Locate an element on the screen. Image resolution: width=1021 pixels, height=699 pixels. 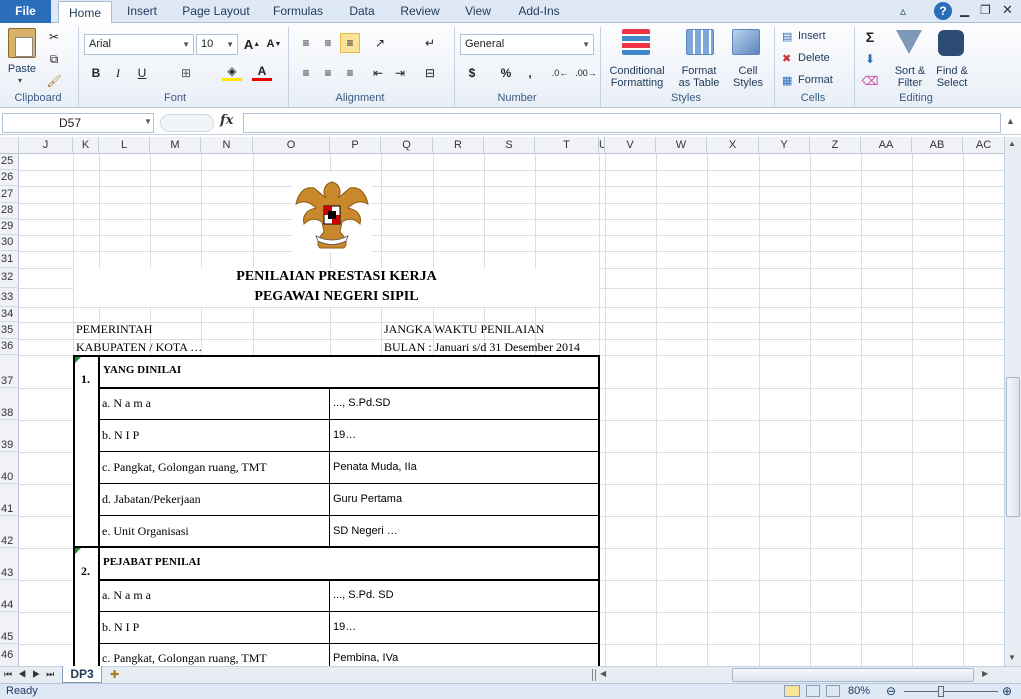
row-header: 41 is located at coordinates (9, 500).